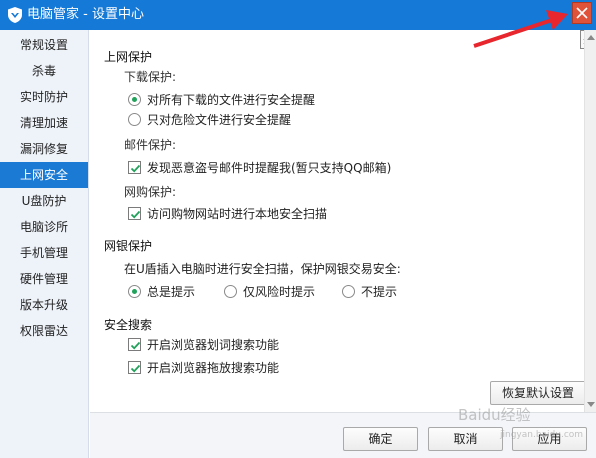 This screenshot has width=596, height=458. Describe the element at coordinates (171, 292) in the screenshot. I see `bank-always-label: 总是提示` at that location.